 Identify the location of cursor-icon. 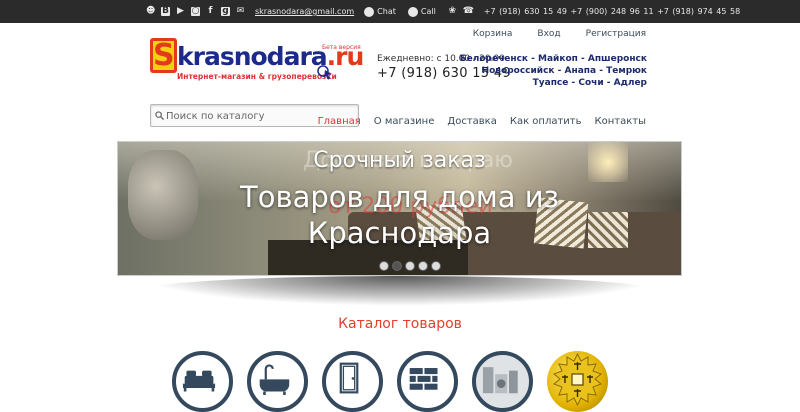
(324, 72).